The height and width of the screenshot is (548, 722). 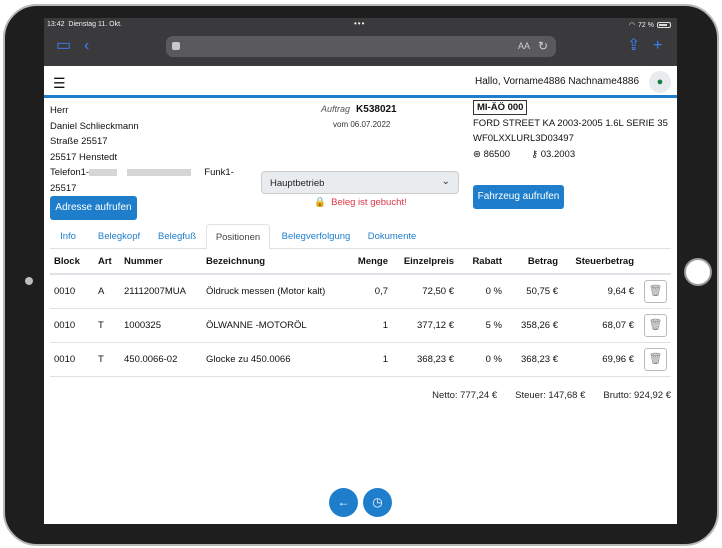 What do you see at coordinates (376, 109) in the screenshot?
I see `order-number: K538021` at bounding box center [376, 109].